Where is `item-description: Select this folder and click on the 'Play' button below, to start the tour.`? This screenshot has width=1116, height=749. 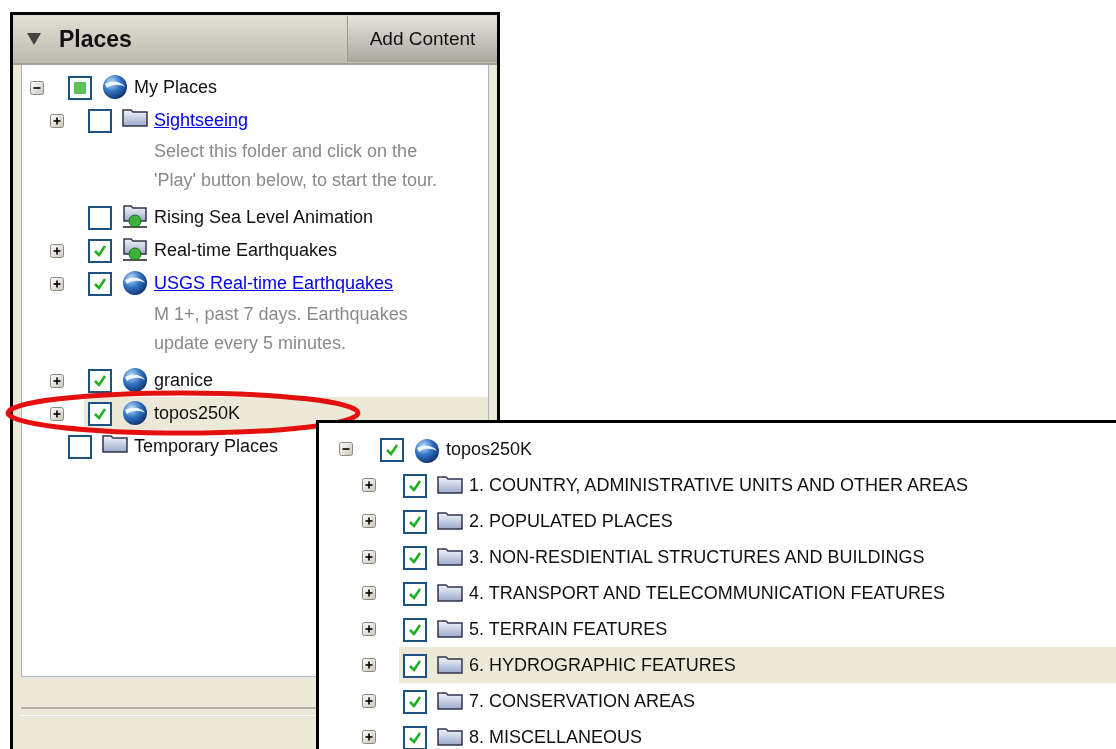 item-description: Select this folder and click on the 'Play' button below, to start the tour. is located at coordinates (296, 166).